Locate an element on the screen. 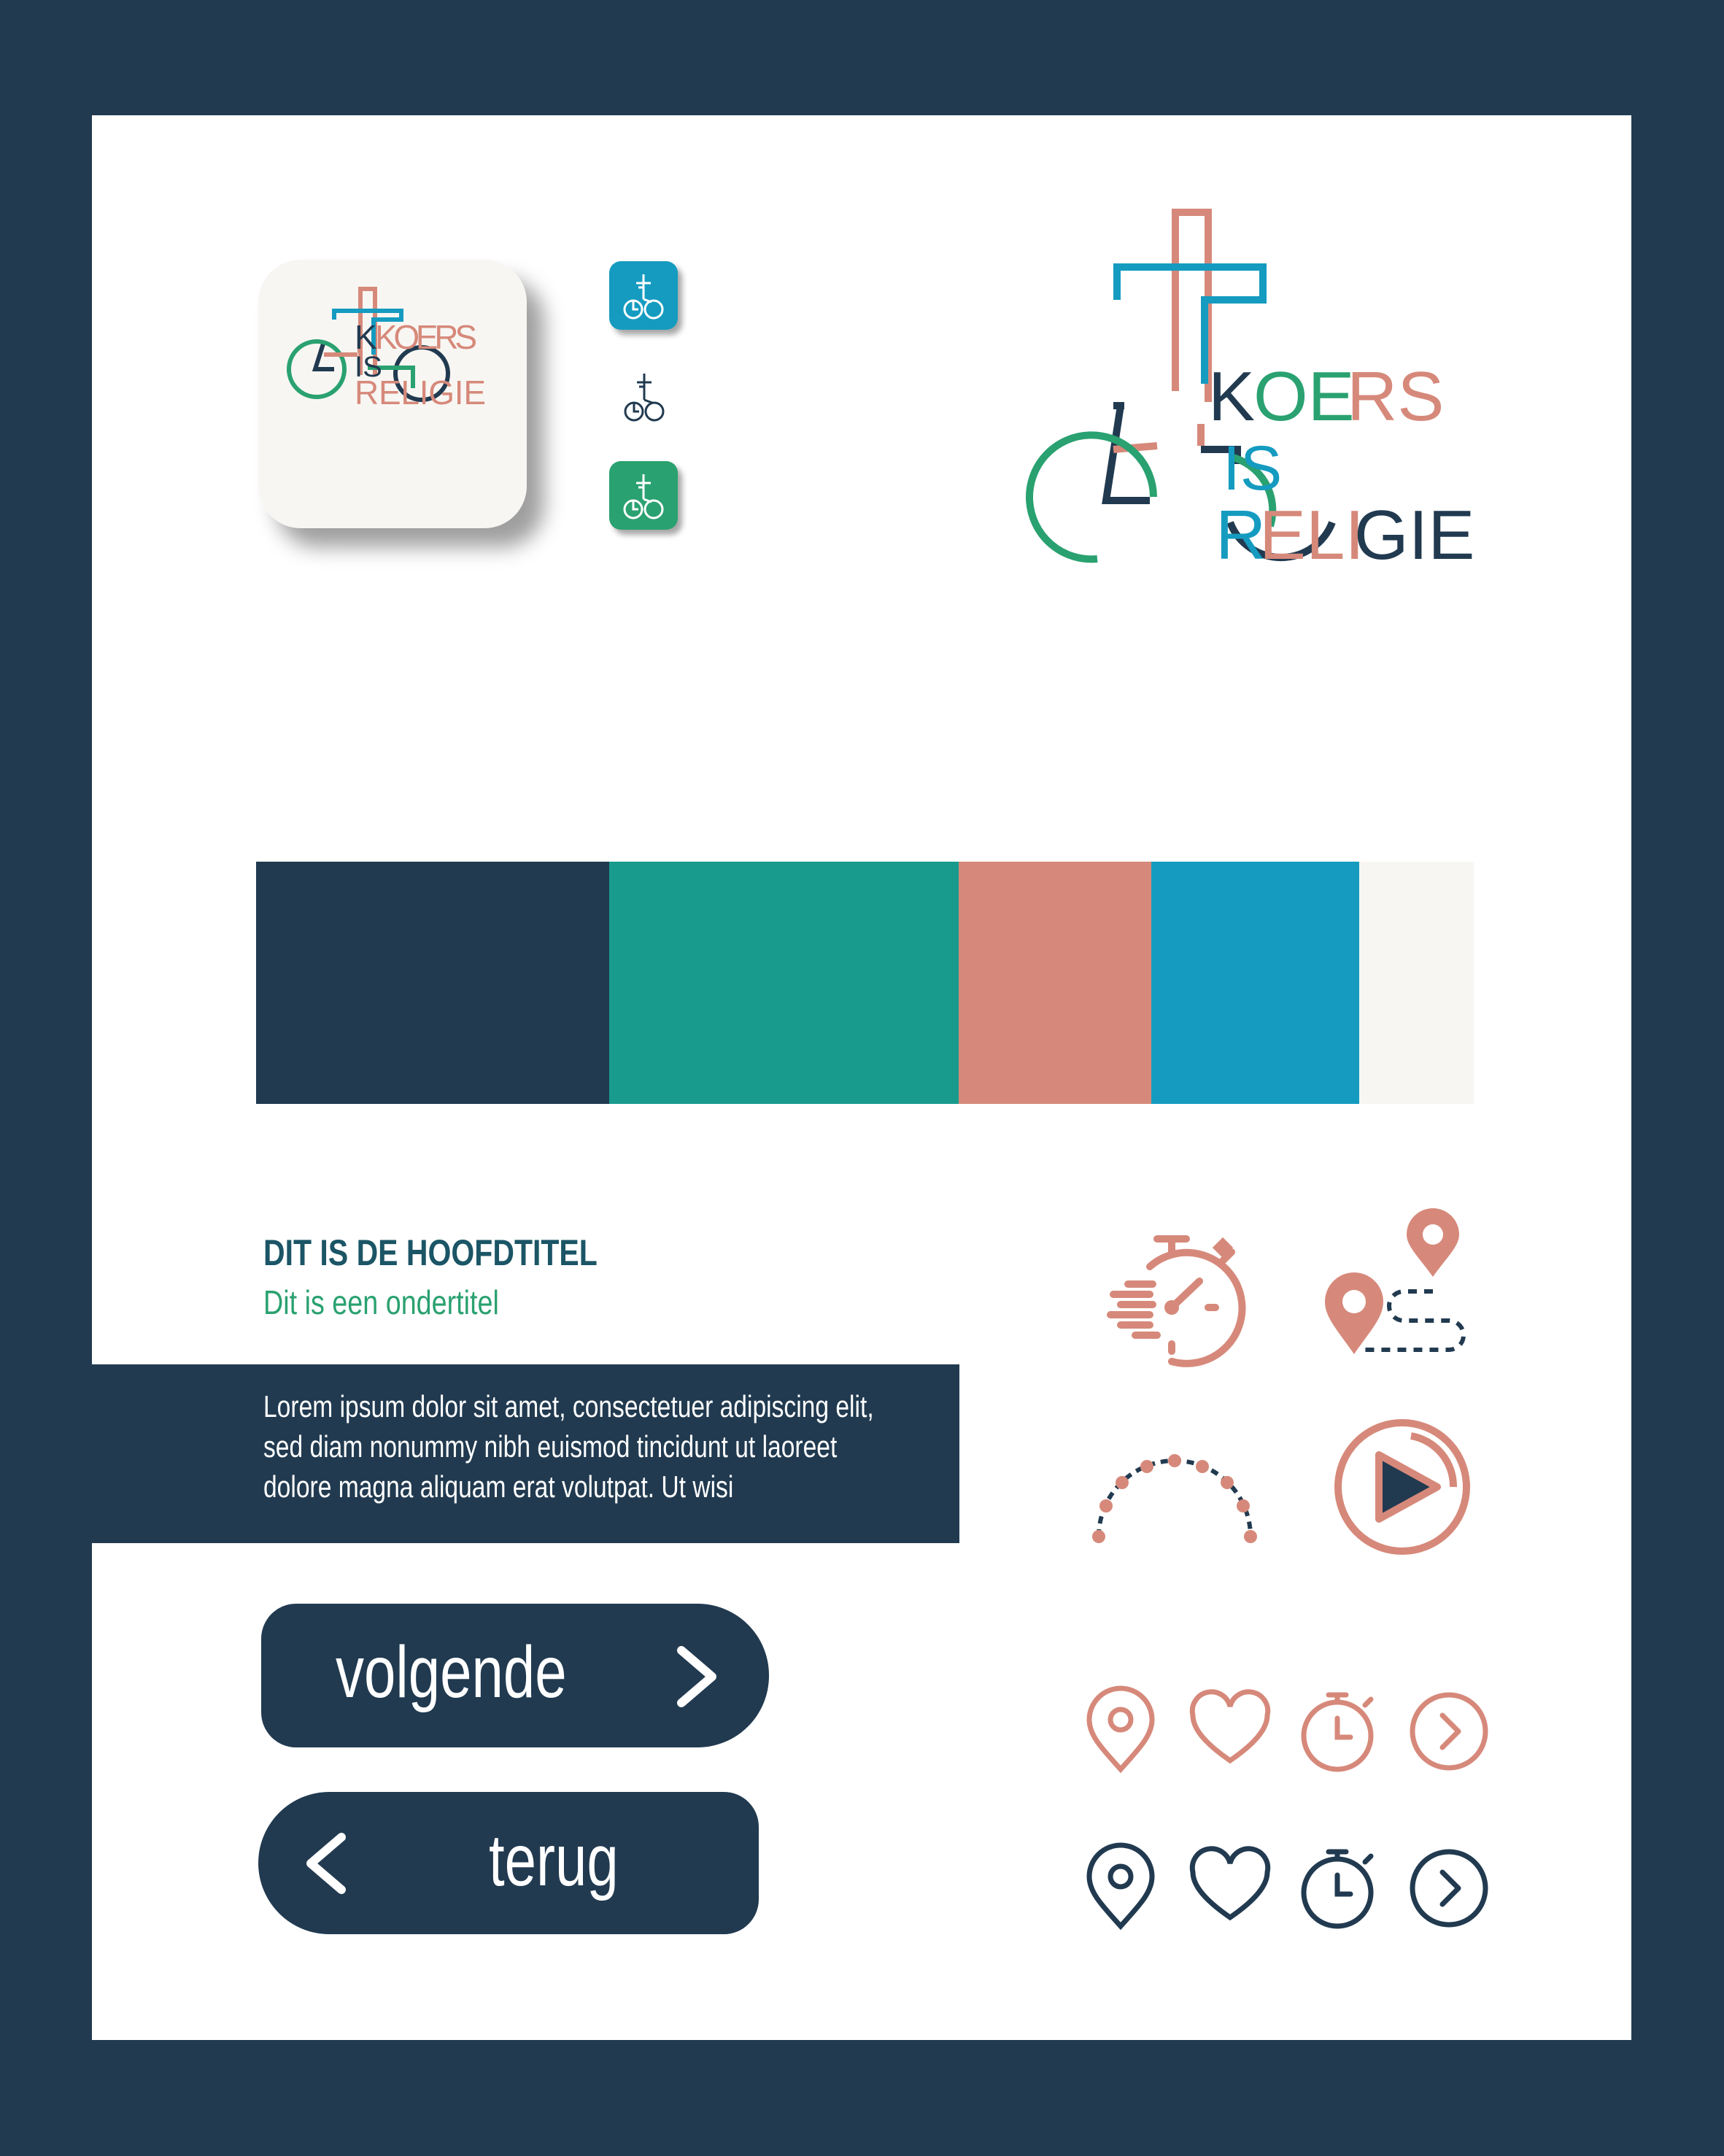 The image size is (1724, 2156). logo-letters-oe: OE is located at coordinates (1304, 397).